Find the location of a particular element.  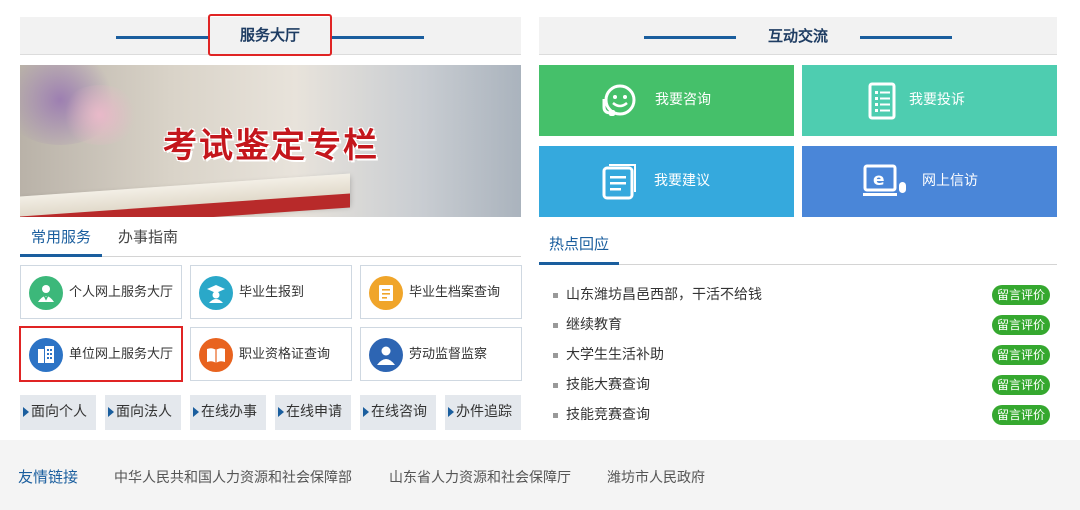

service-personal-hall: 个人网上服务大厅 is located at coordinates (101, 292).